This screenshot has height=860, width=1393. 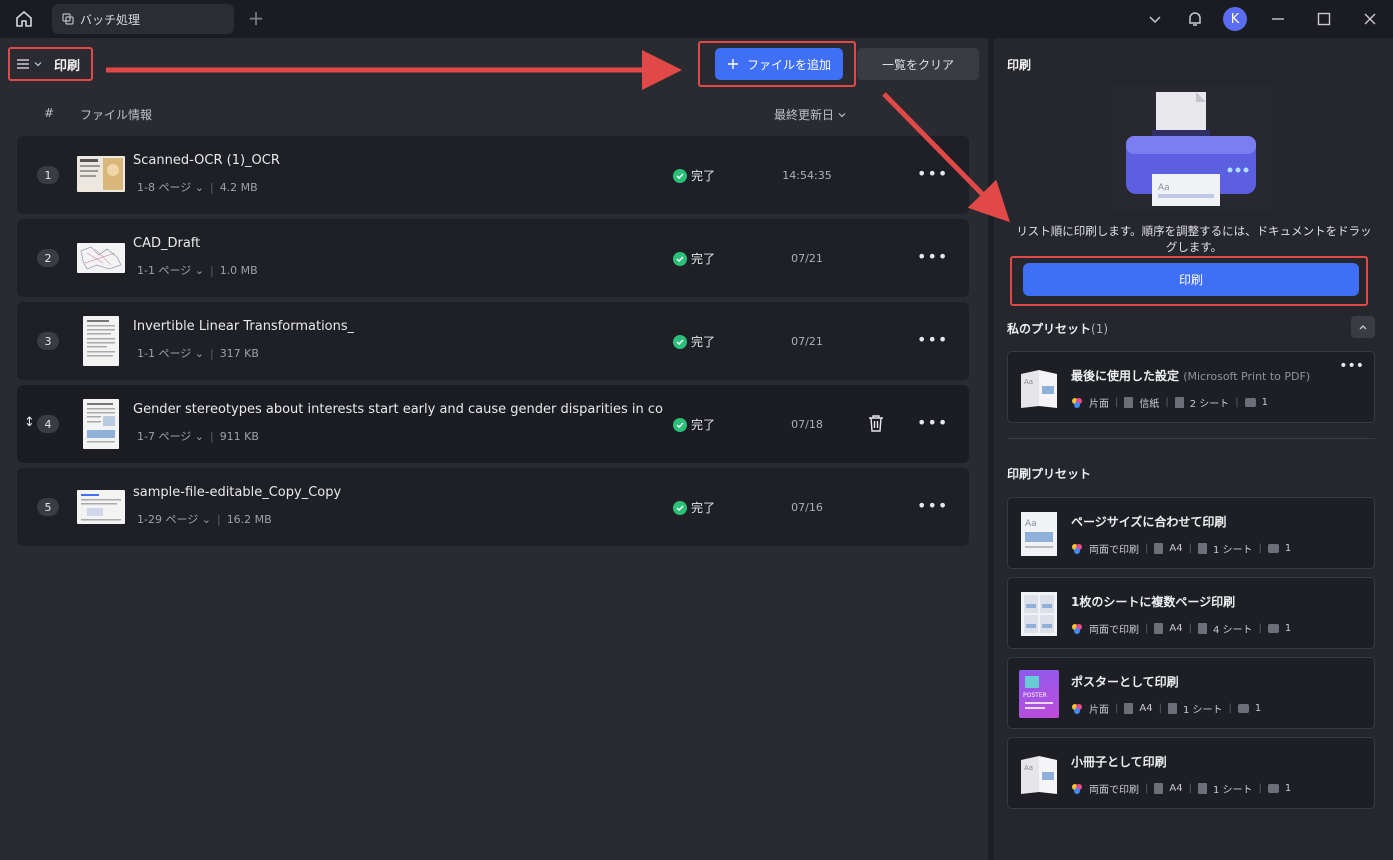 I want to click on plus-icon, so click(x=732, y=64).